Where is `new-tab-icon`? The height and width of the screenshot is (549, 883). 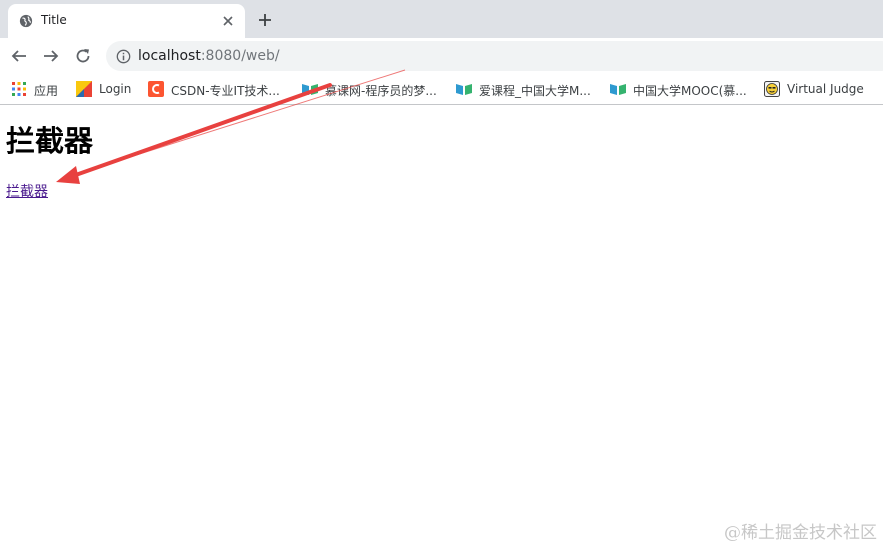 new-tab-icon is located at coordinates (265, 20).